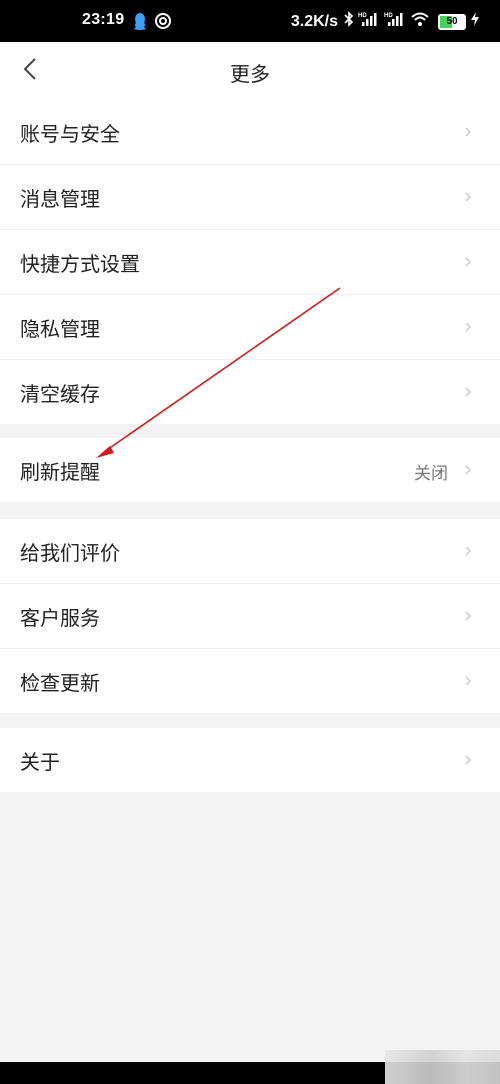 This screenshot has width=500, height=1084. I want to click on row-clear-cache: 清空缓存, so click(250, 392).